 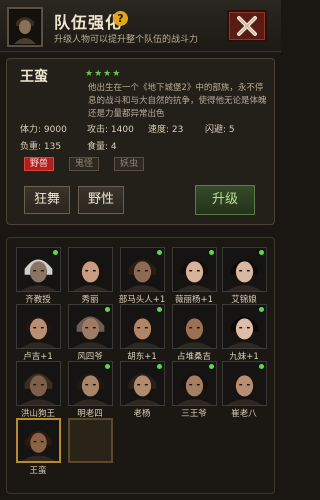 I want to click on page-title: 队伍强化, so click(x=88, y=22).